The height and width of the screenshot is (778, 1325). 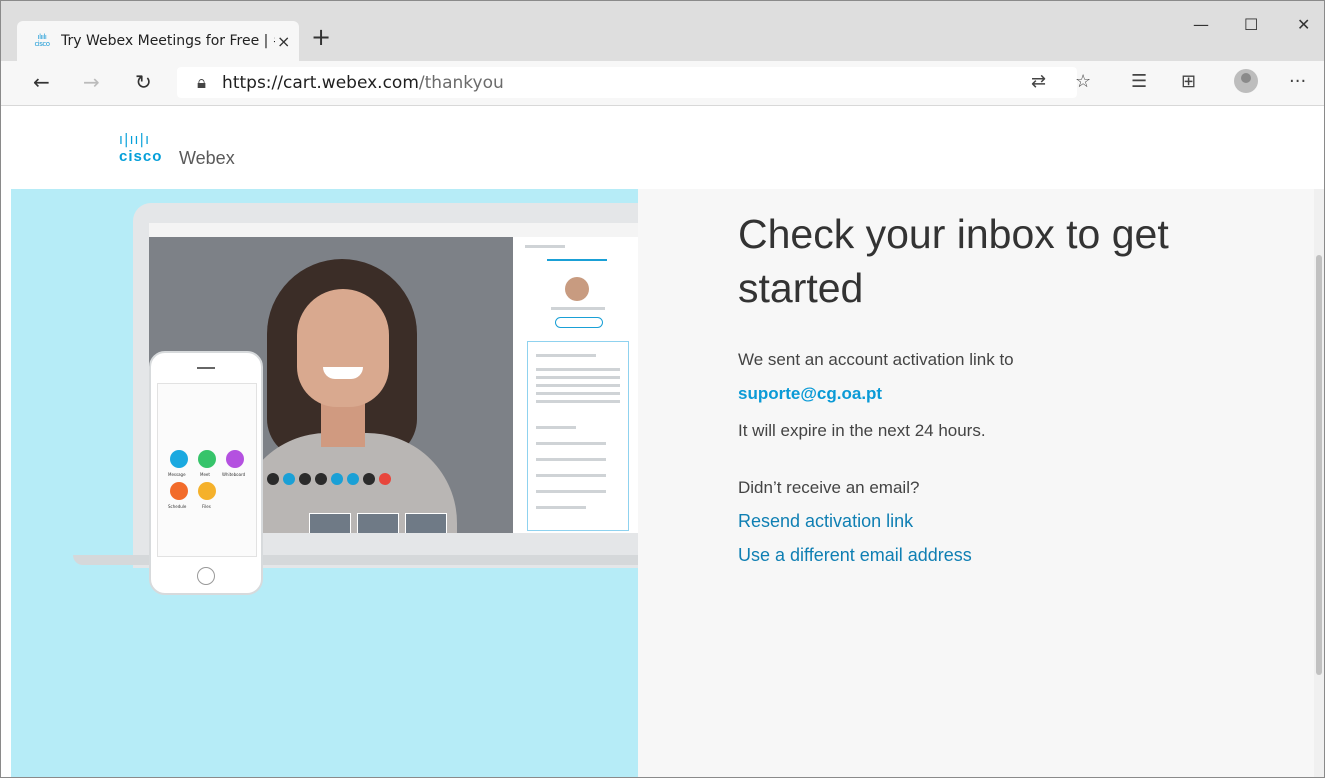 I want to click on page-title: Check your inbox to get started, so click(x=953, y=261).